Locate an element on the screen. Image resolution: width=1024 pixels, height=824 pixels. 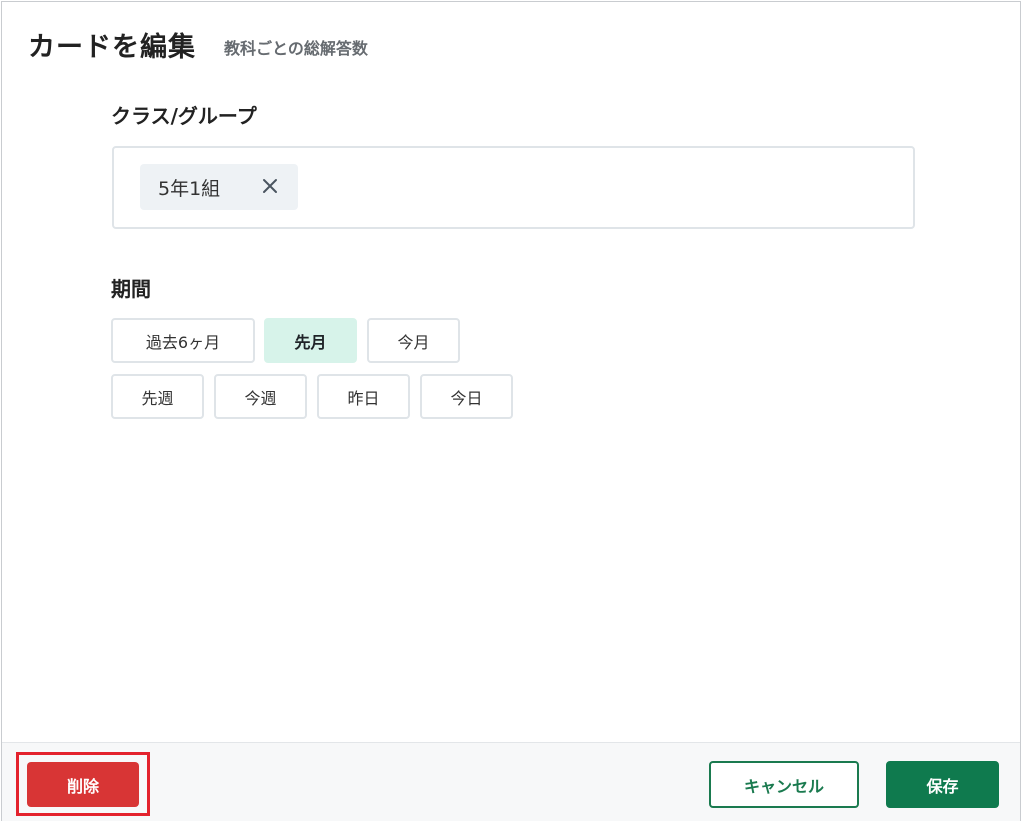
save-button: 保存 is located at coordinates (942, 784).